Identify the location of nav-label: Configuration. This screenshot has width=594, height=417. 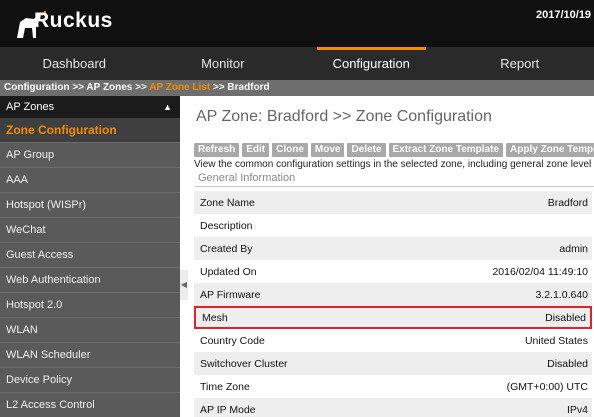
(371, 63).